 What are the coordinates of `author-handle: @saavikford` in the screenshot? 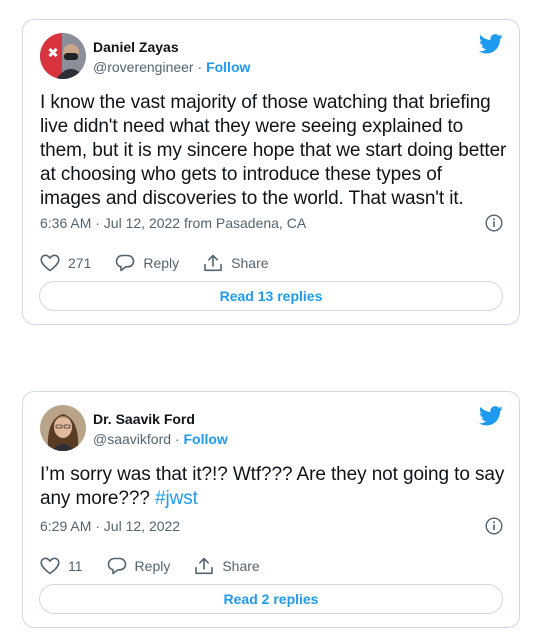 It's located at (132, 439).